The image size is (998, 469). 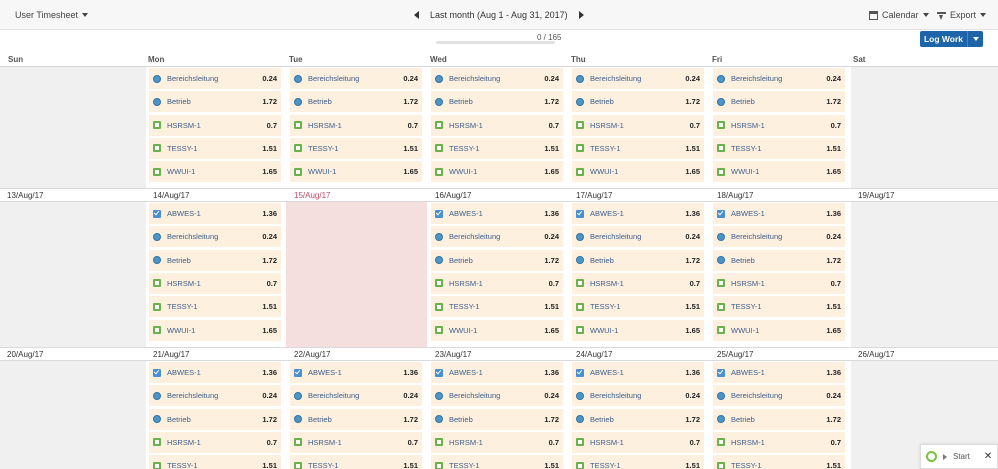 I want to click on close-icon: ✕, so click(x=988, y=456).